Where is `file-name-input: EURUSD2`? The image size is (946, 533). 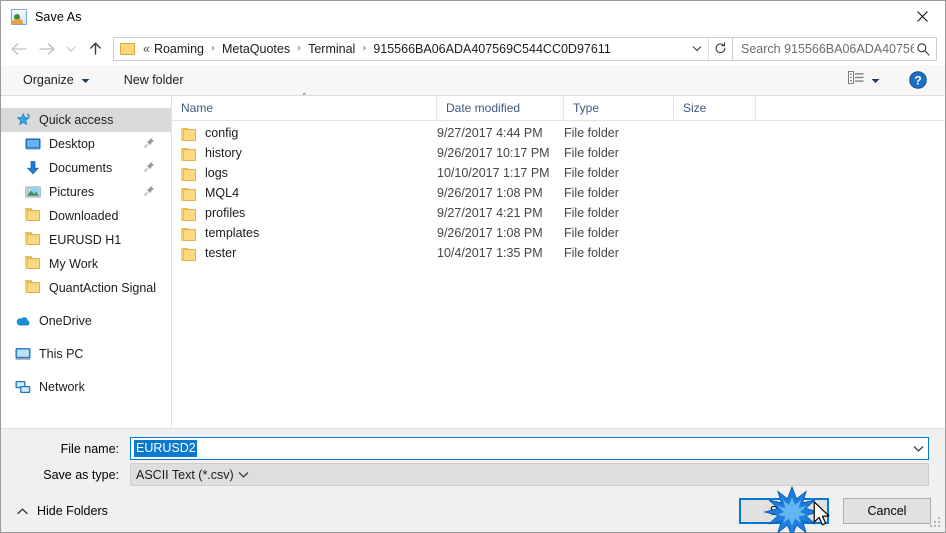
file-name-input: EURUSD2 is located at coordinates (529, 448).